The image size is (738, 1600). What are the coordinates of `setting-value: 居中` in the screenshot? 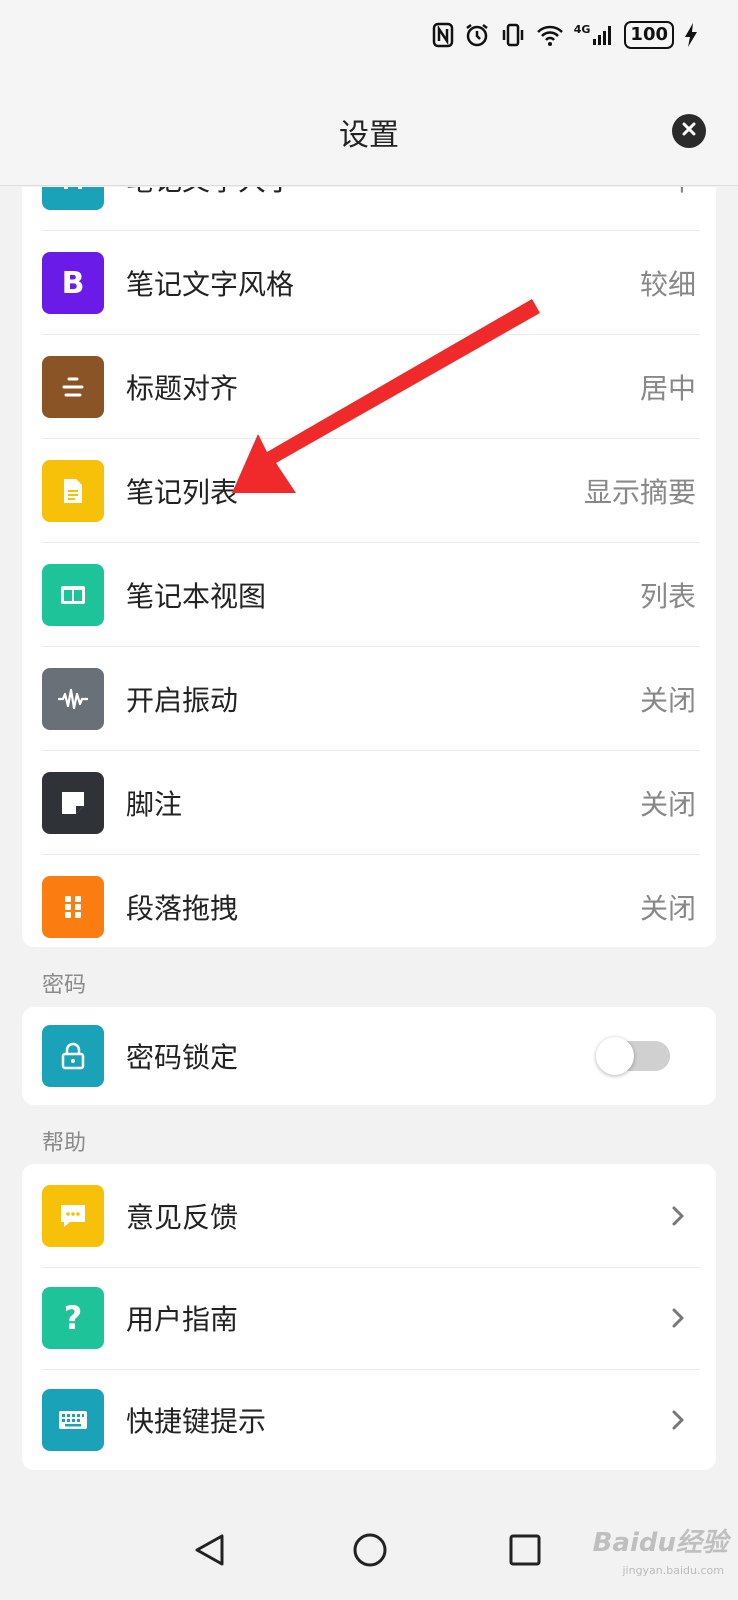 It's located at (667, 388).